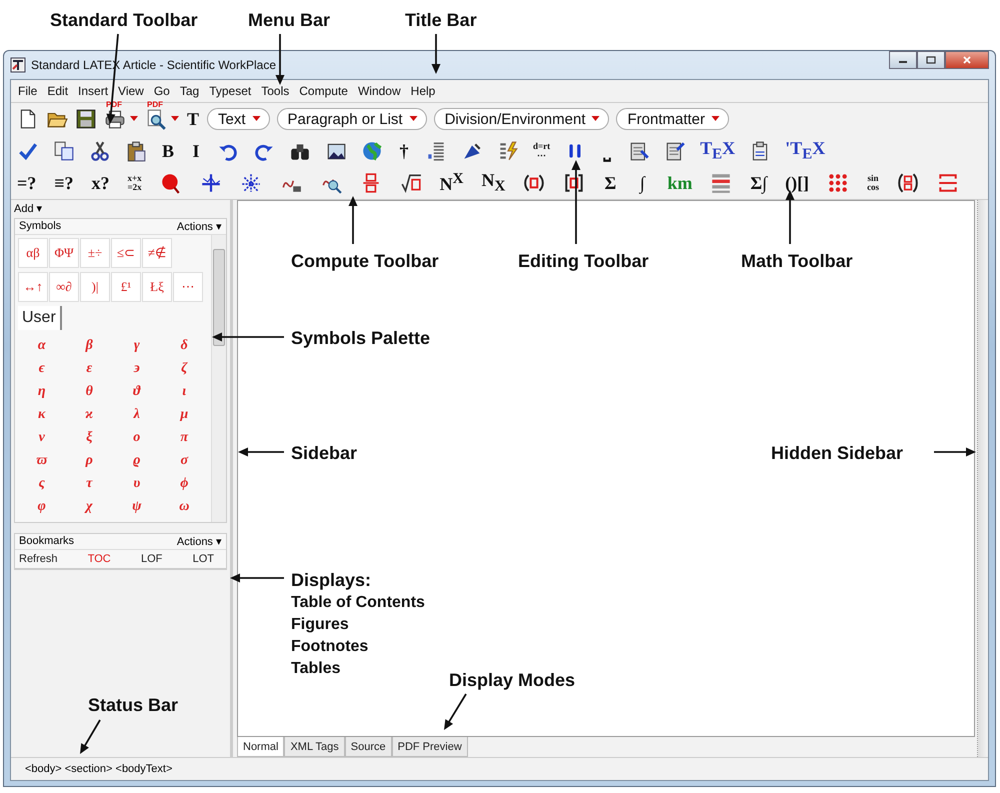 The width and height of the screenshot is (1000, 793). Describe the element at coordinates (89, 484) in the screenshot. I see `symbol-button: τ` at that location.